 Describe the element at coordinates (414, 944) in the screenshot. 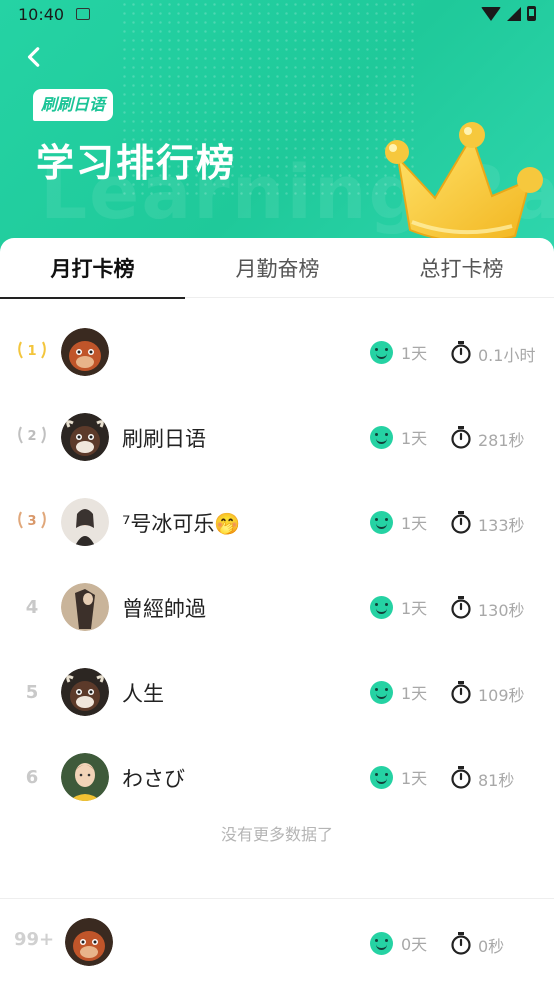

I see `my-checkin-days: 0天` at that location.